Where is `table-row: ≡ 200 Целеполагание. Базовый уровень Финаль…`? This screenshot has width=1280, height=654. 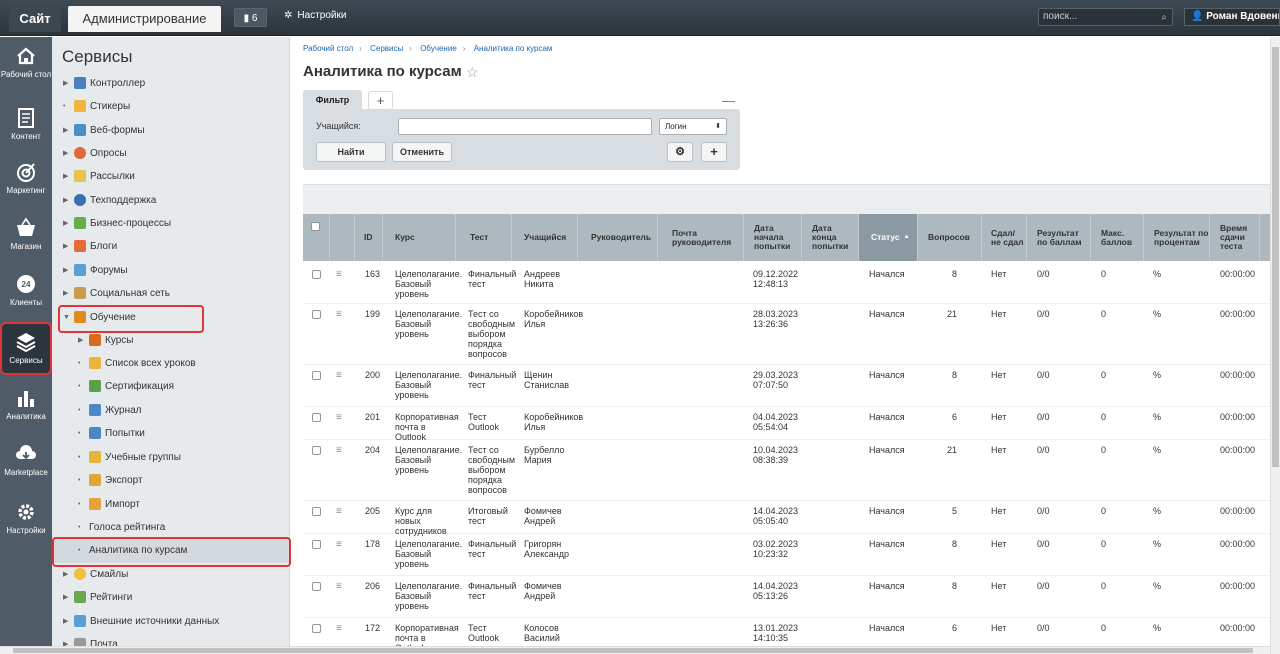
table-row: ≡ 200 Целеполагание. Базовый уровень Финаль… is located at coordinates (786, 386).